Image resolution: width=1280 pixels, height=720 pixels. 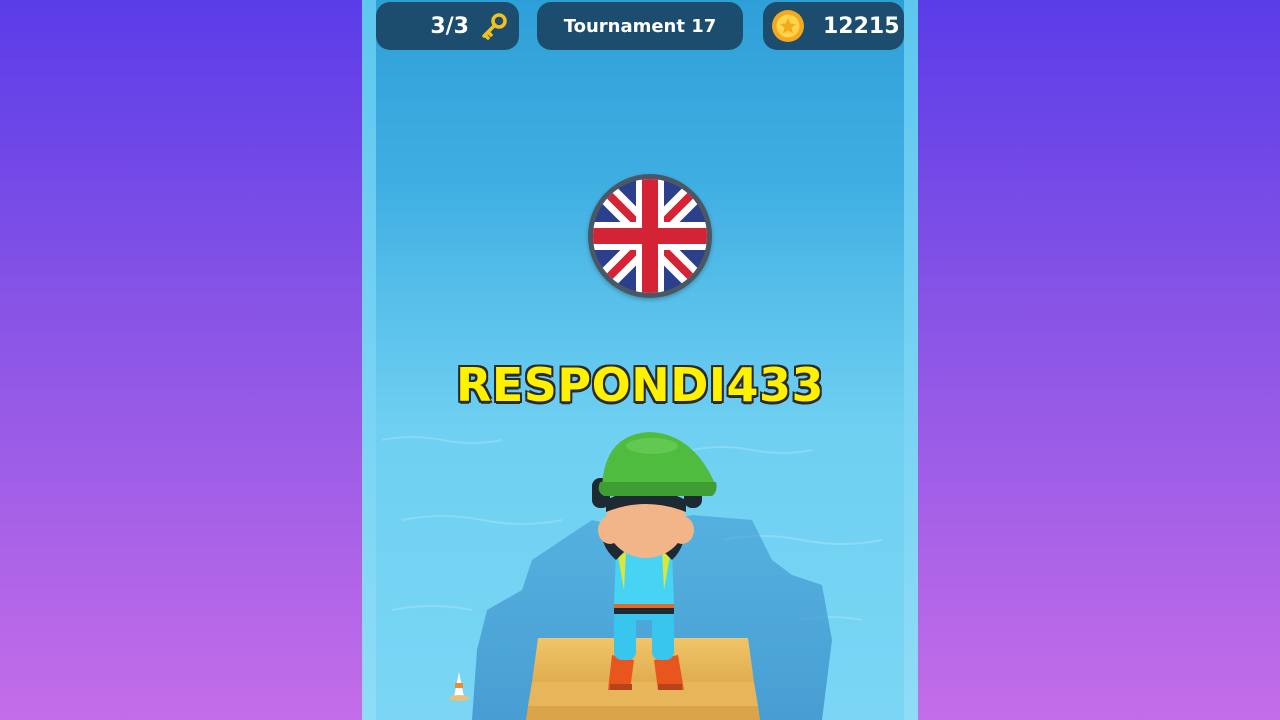 What do you see at coordinates (643, 679) in the screenshot?
I see `wooden-platform` at bounding box center [643, 679].